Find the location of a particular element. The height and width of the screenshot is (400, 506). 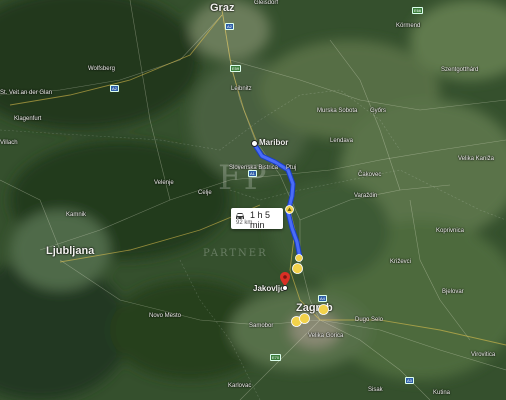

route-destination-marker is located at coordinates (285, 288).